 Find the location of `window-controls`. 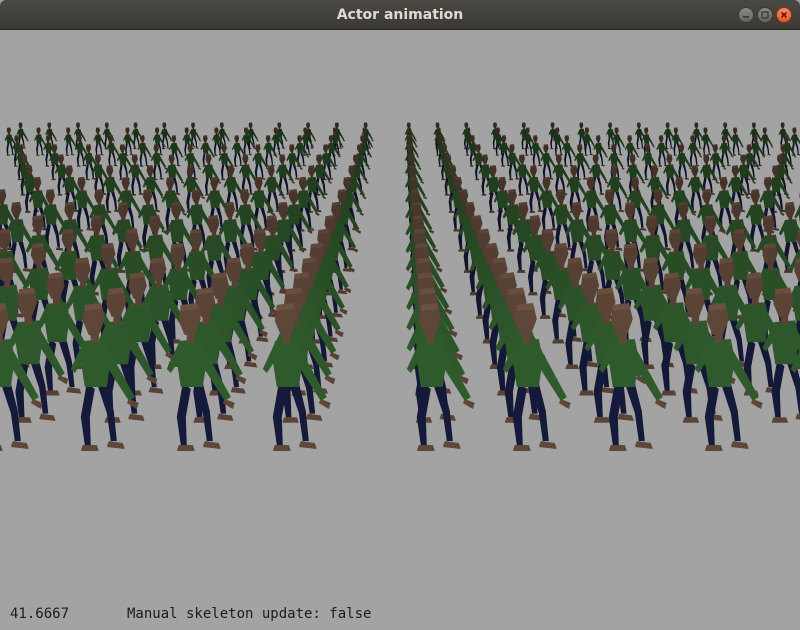

window-controls is located at coordinates (765, 15).